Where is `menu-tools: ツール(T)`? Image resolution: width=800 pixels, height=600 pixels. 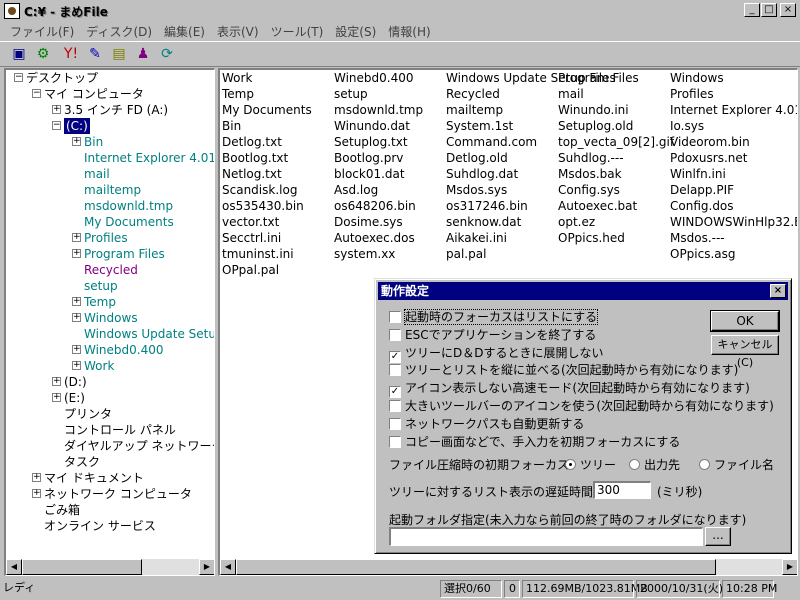 menu-tools: ツール(T) is located at coordinates (297, 31).